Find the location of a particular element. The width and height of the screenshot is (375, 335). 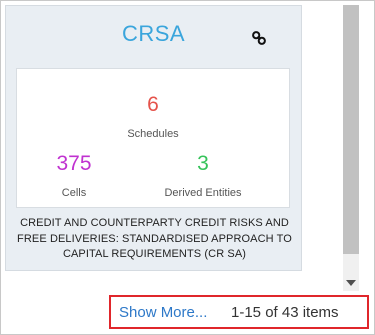

items-range-text: 1-15 of 43 items is located at coordinates (285, 312).